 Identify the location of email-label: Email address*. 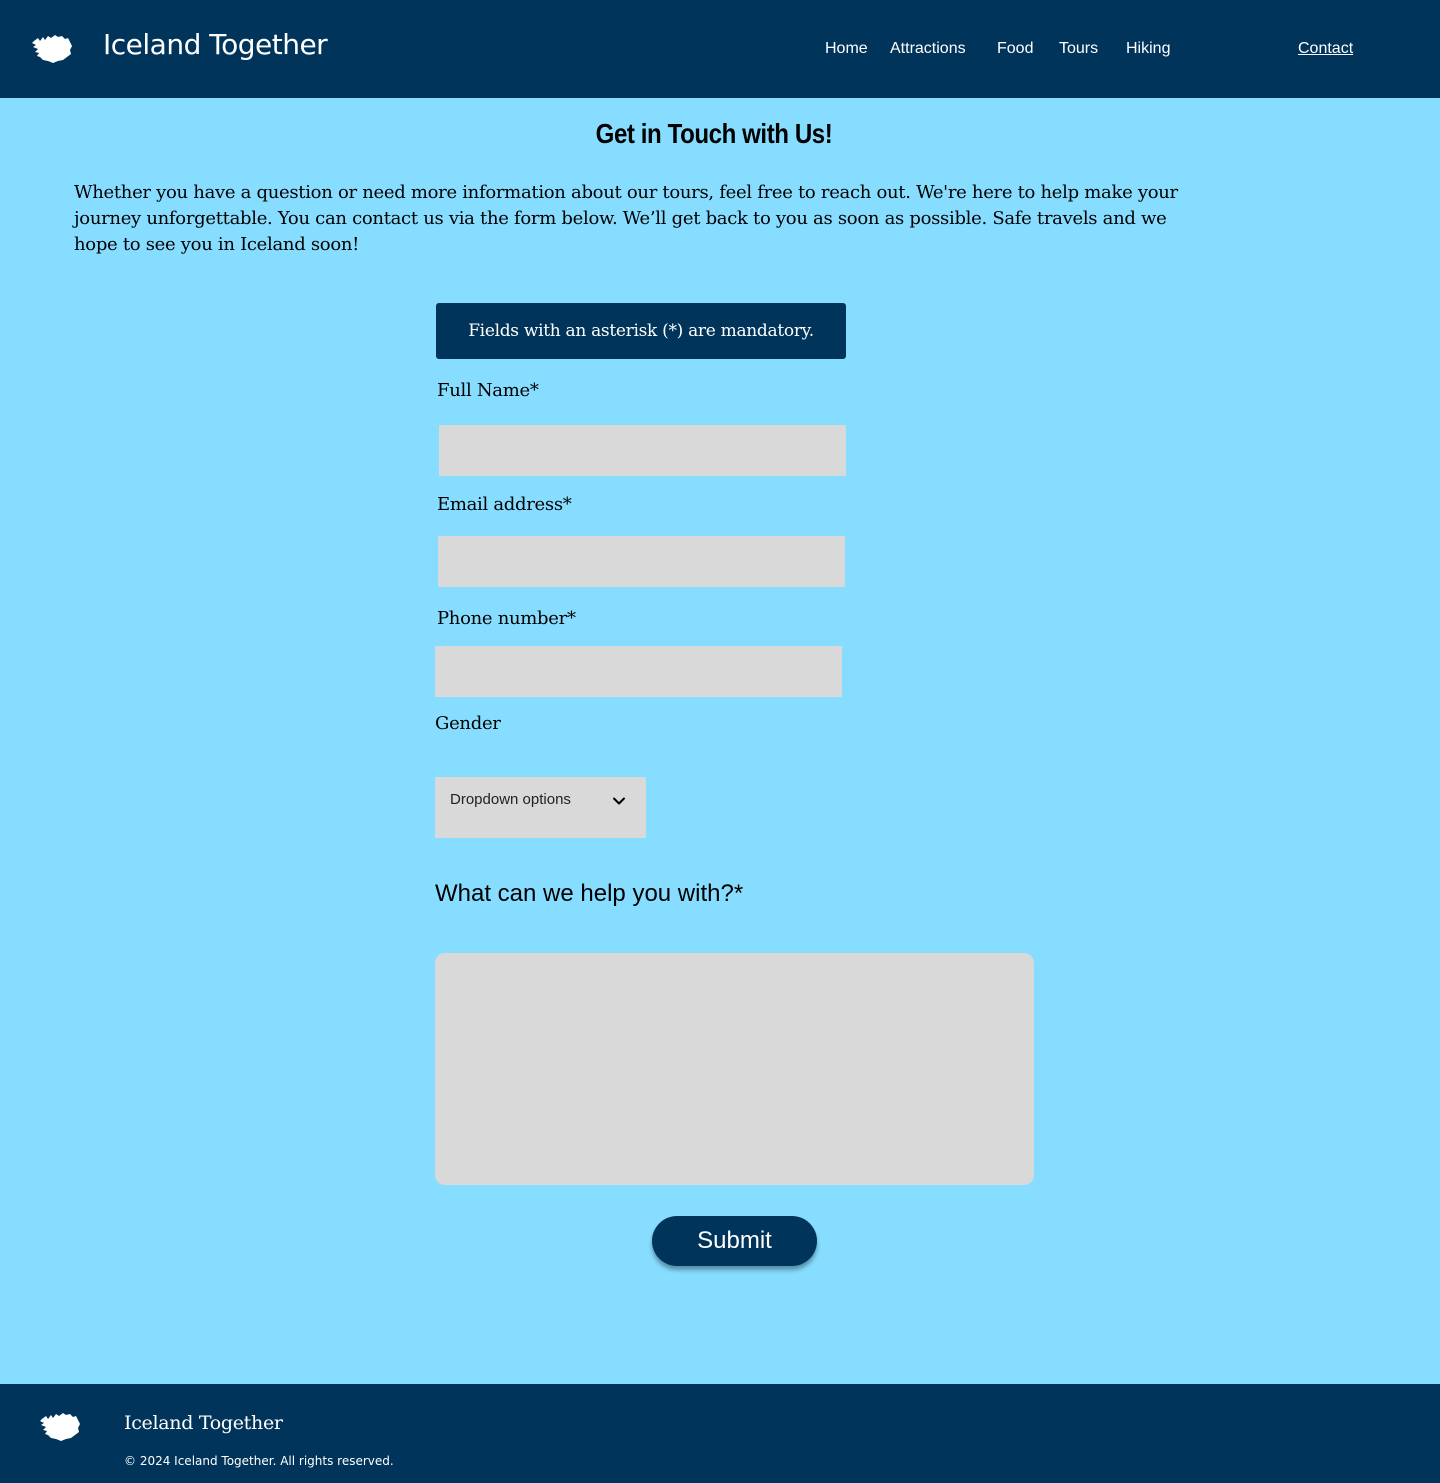
(504, 504).